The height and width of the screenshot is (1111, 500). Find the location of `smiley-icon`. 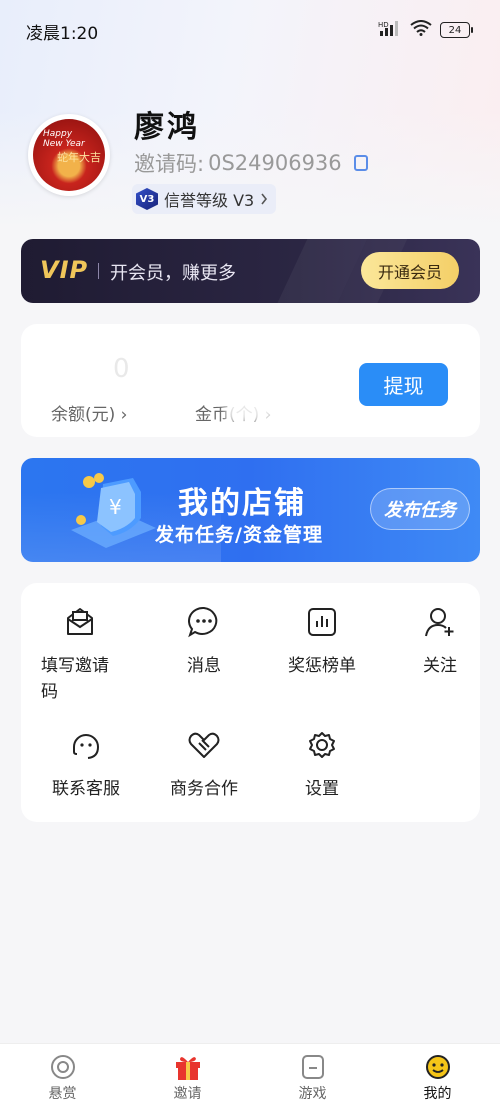

smiley-icon is located at coordinates (437, 1067).